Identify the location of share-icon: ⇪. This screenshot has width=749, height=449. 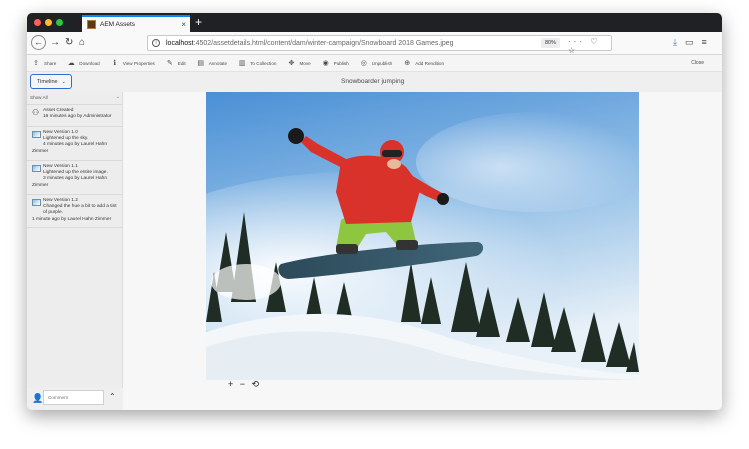
(36, 63).